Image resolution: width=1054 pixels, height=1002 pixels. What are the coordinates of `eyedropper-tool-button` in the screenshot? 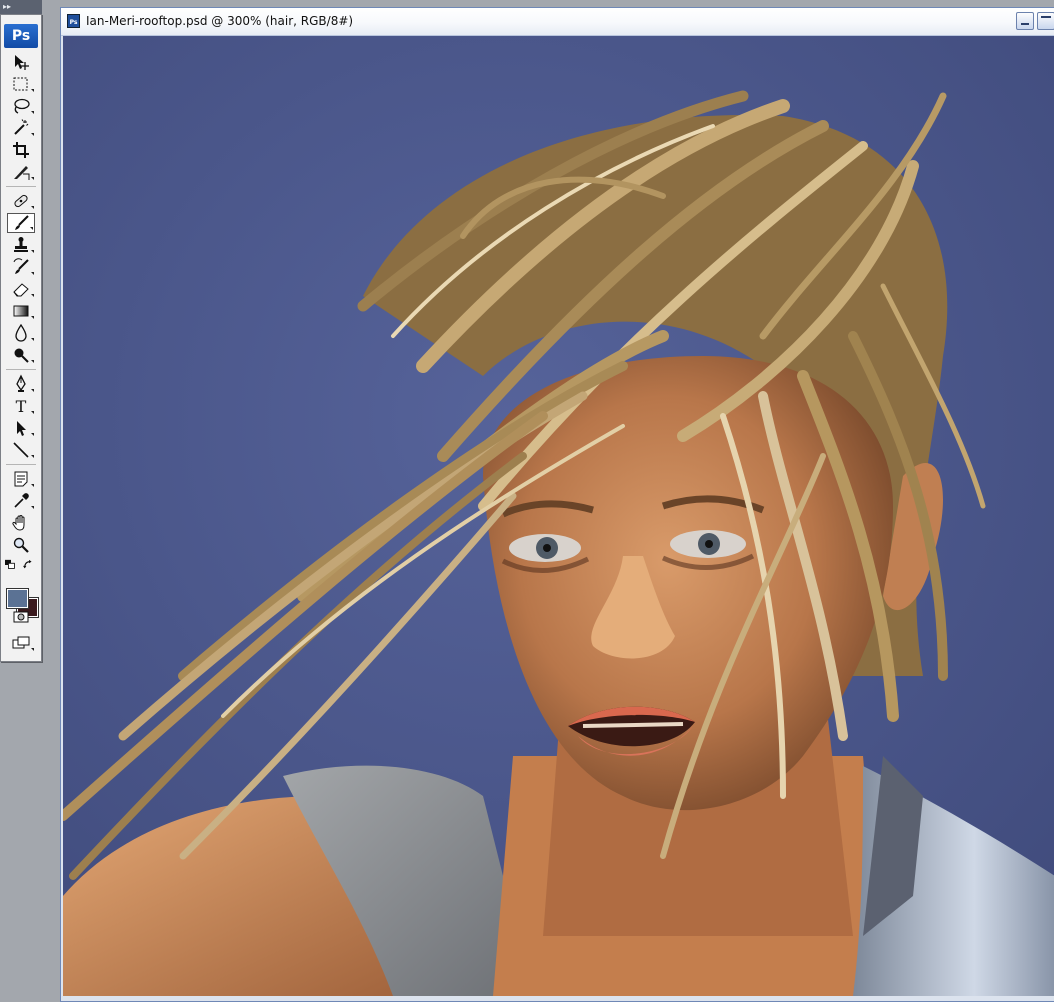 It's located at (21, 501).